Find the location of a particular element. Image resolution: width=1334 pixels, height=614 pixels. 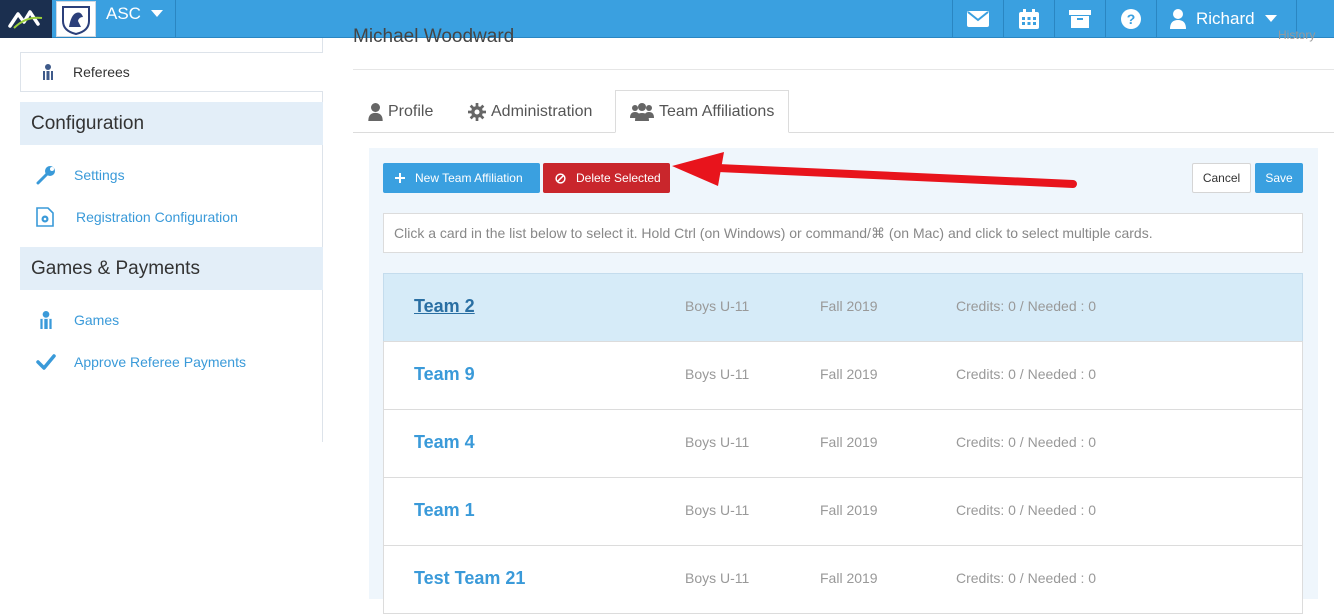

save-button: Save is located at coordinates (1279, 178).